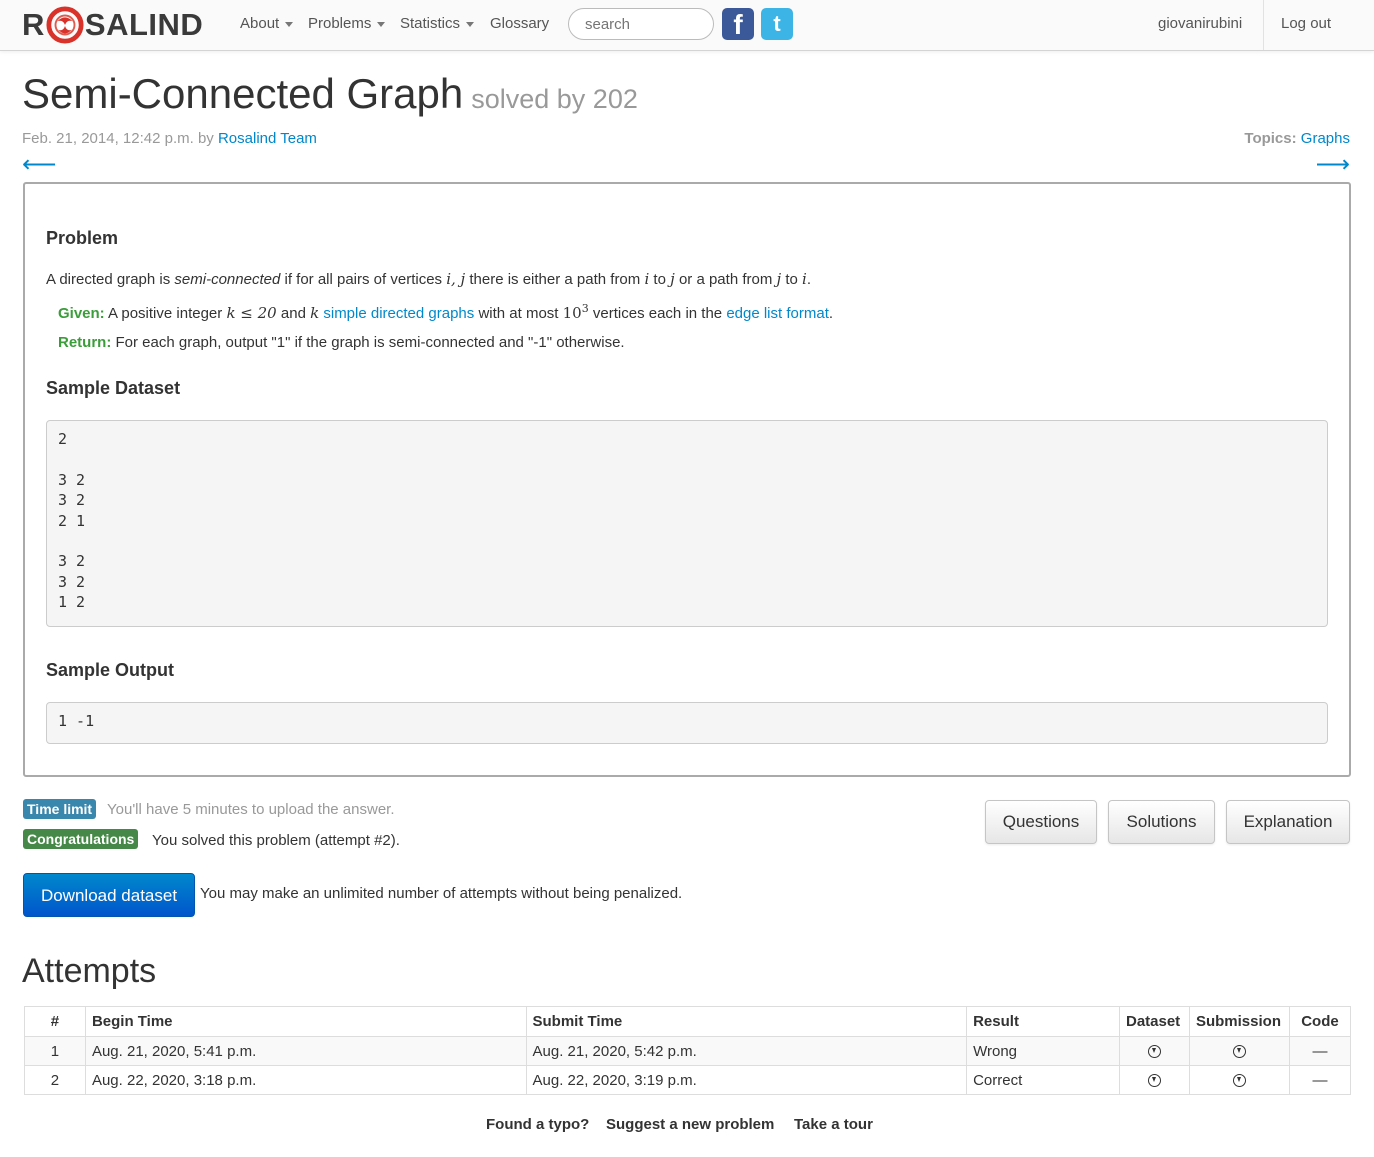  I want to click on nav-statistics: Statistics, so click(437, 23).